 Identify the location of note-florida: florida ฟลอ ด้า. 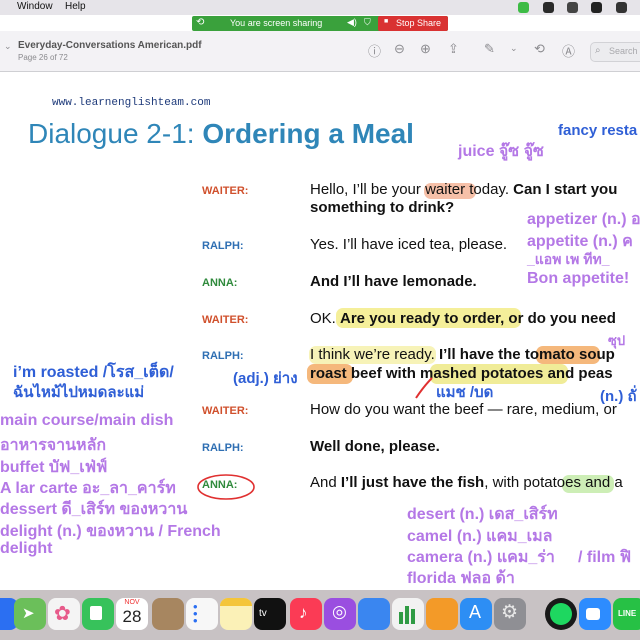
(461, 578).